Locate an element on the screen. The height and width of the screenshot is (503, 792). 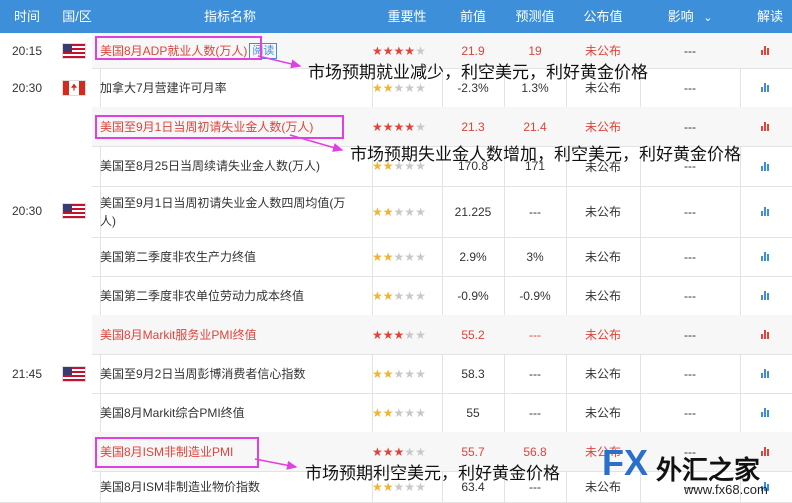
arrow-adp is located at coordinates (279, 62).